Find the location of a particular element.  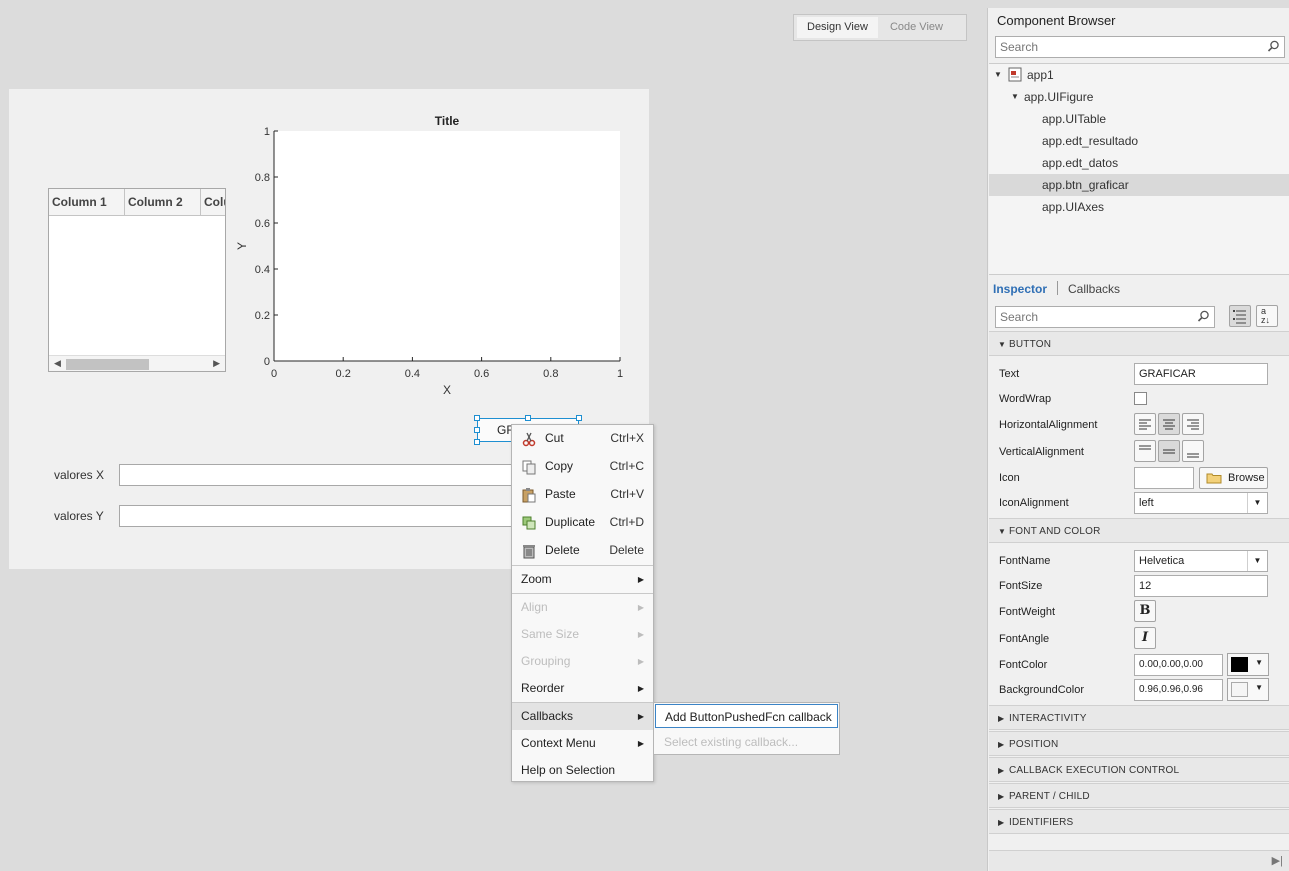

bgcolor-picker: ▼ is located at coordinates (1248, 689).